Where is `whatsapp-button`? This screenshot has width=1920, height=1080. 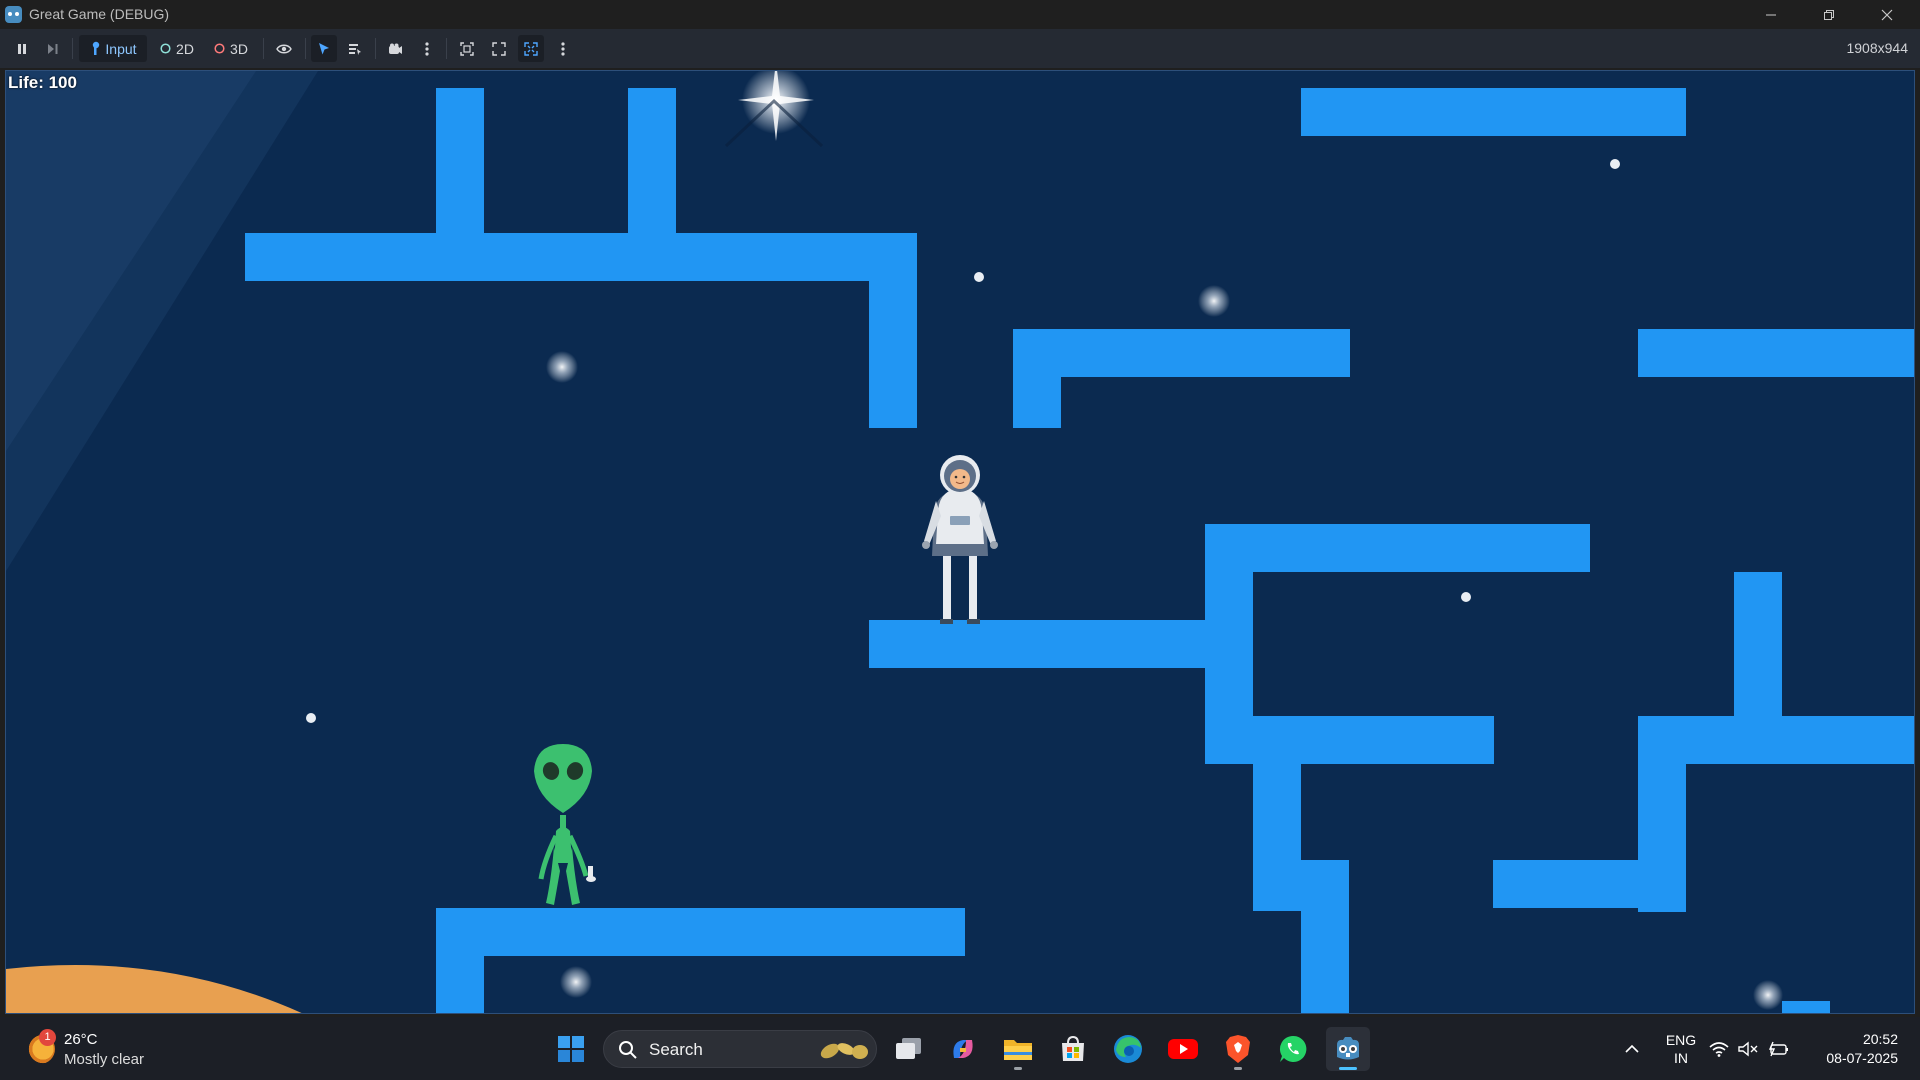 whatsapp-button is located at coordinates (1293, 1049).